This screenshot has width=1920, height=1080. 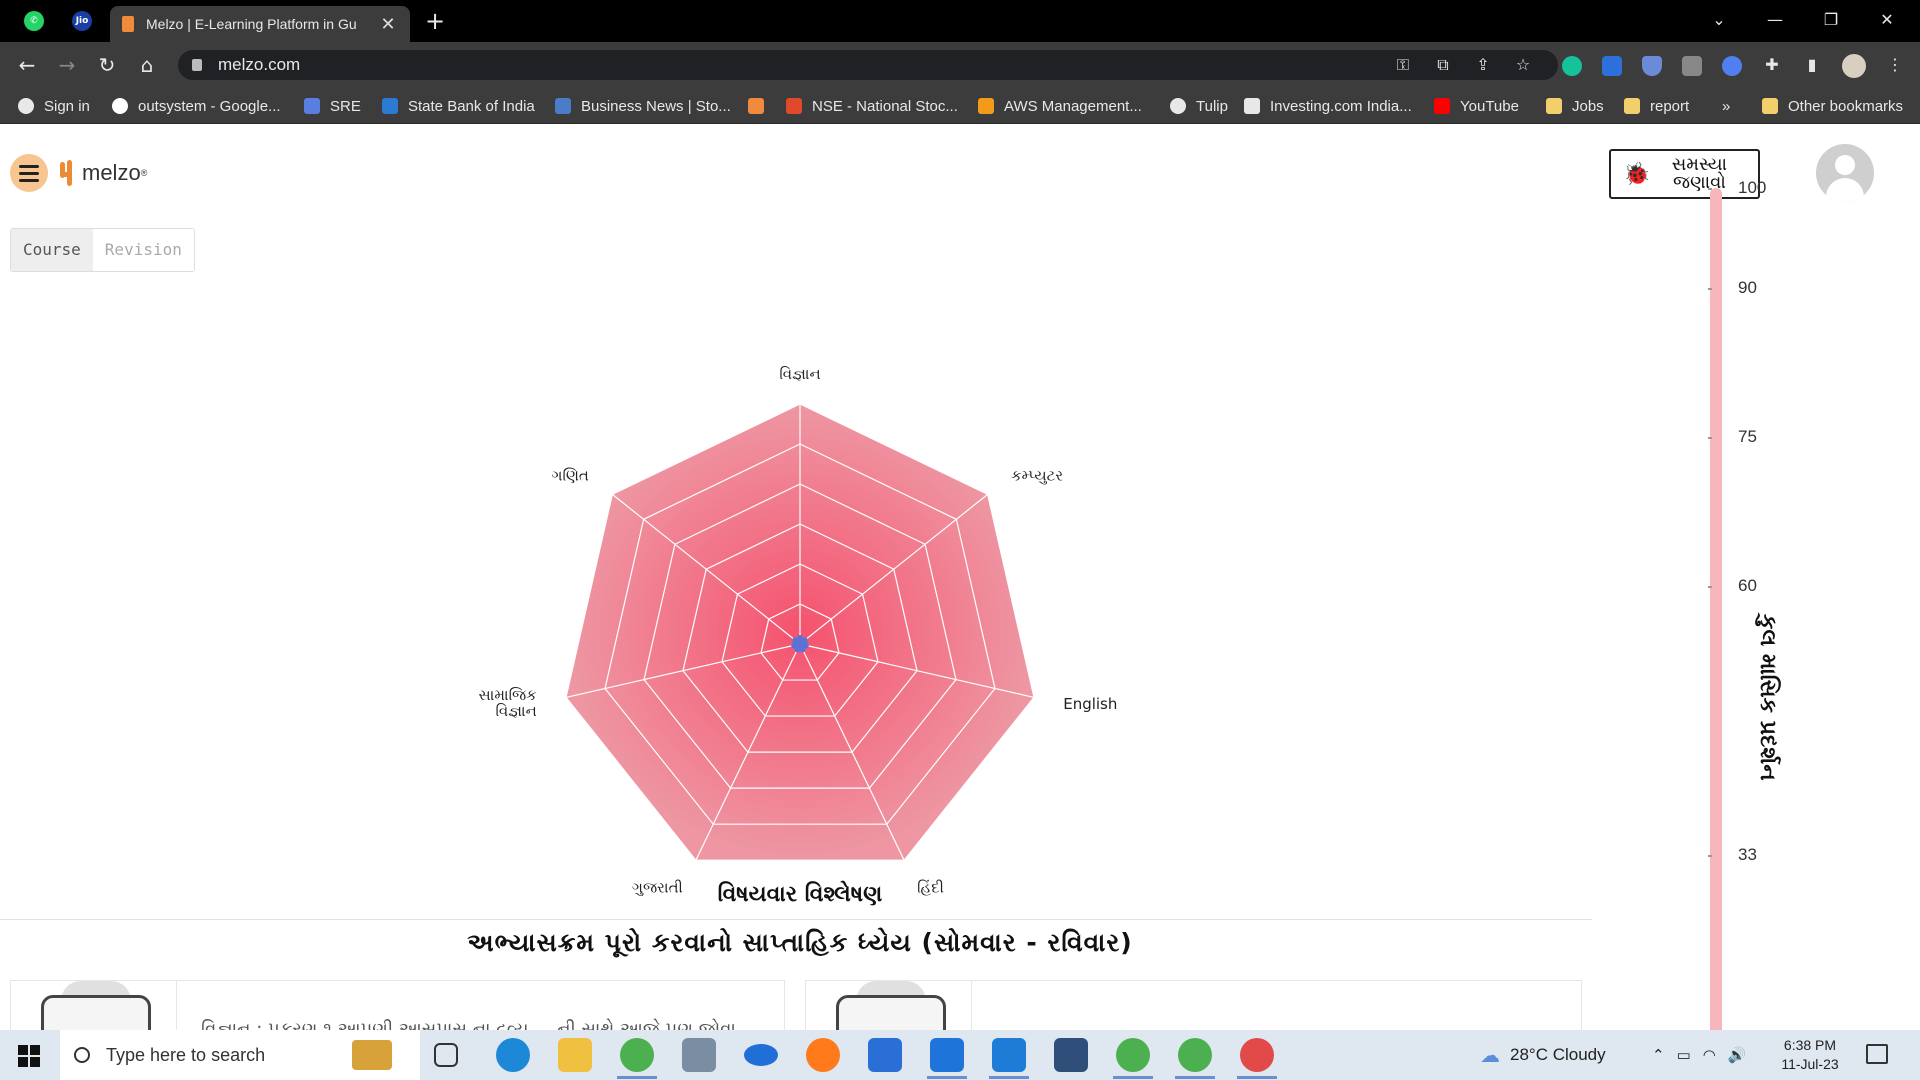 I want to click on restore-button: ❐, so click(x=1831, y=21).